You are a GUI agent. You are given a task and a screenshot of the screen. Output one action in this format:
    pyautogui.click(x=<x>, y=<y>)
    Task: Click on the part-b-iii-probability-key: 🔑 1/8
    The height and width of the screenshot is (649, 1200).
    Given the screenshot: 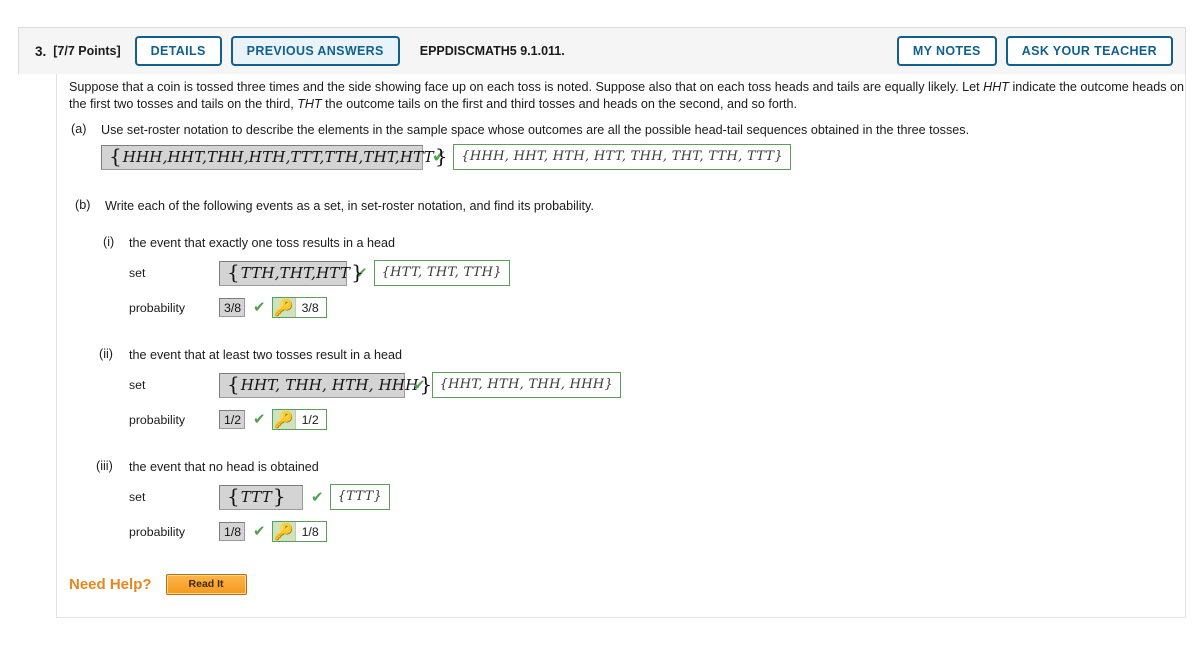 What is the action you would take?
    pyautogui.click(x=299, y=531)
    